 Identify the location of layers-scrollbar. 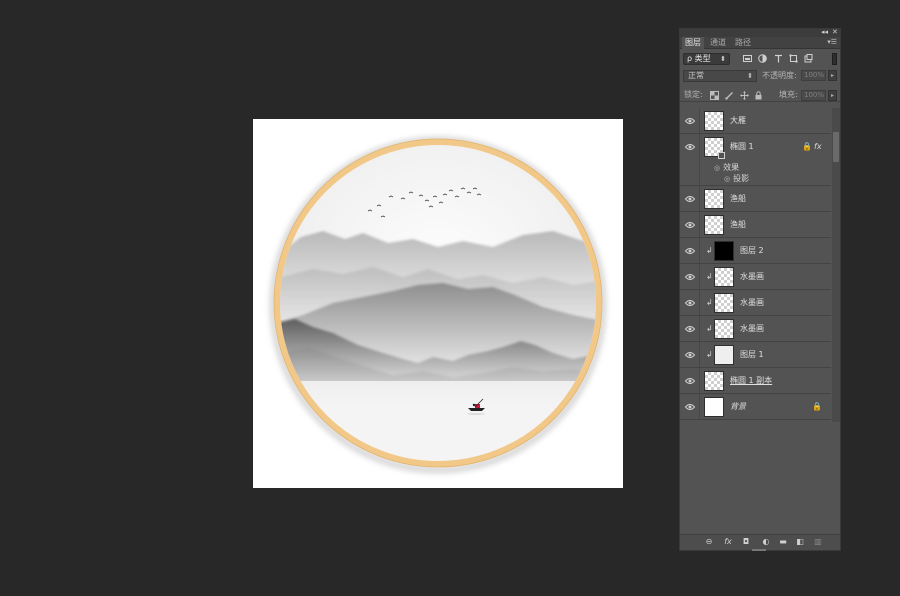
(836, 265).